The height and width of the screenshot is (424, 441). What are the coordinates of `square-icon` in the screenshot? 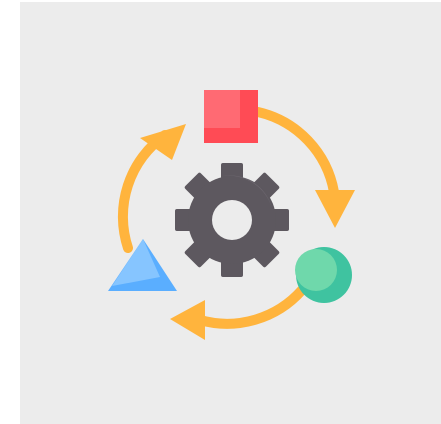 It's located at (231, 116).